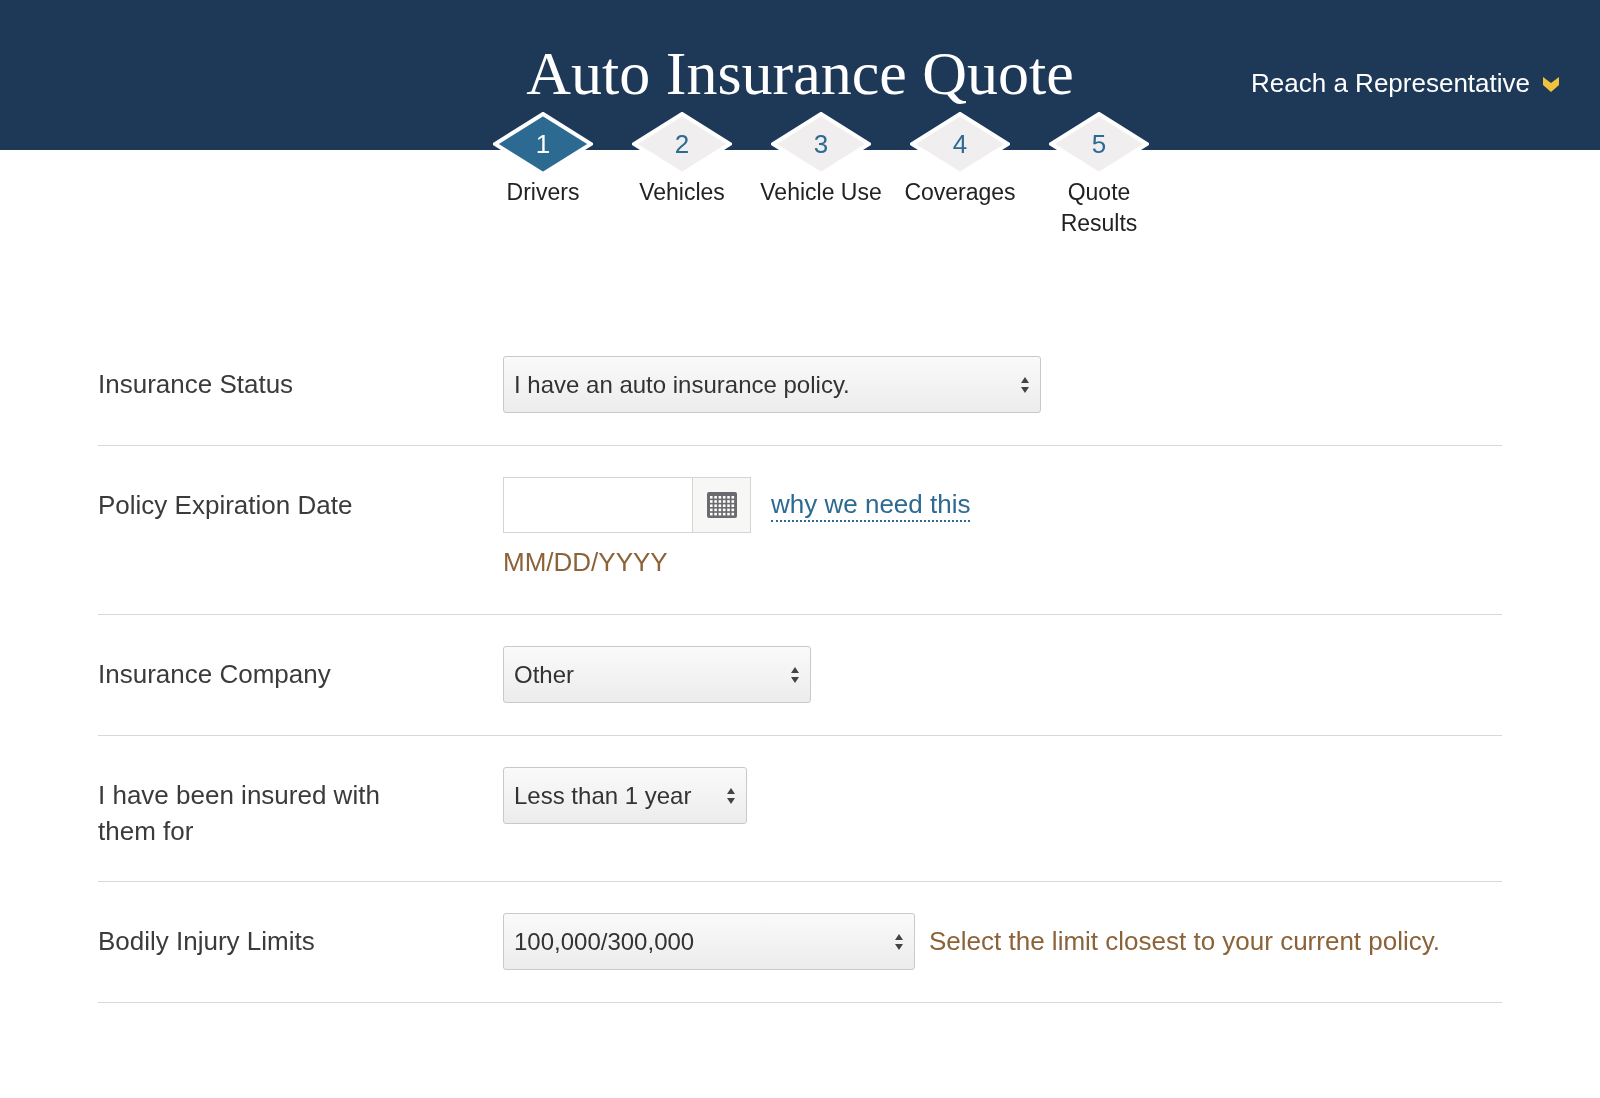 The image size is (1600, 1098). I want to click on step-label: Vehicle Use, so click(821, 192).